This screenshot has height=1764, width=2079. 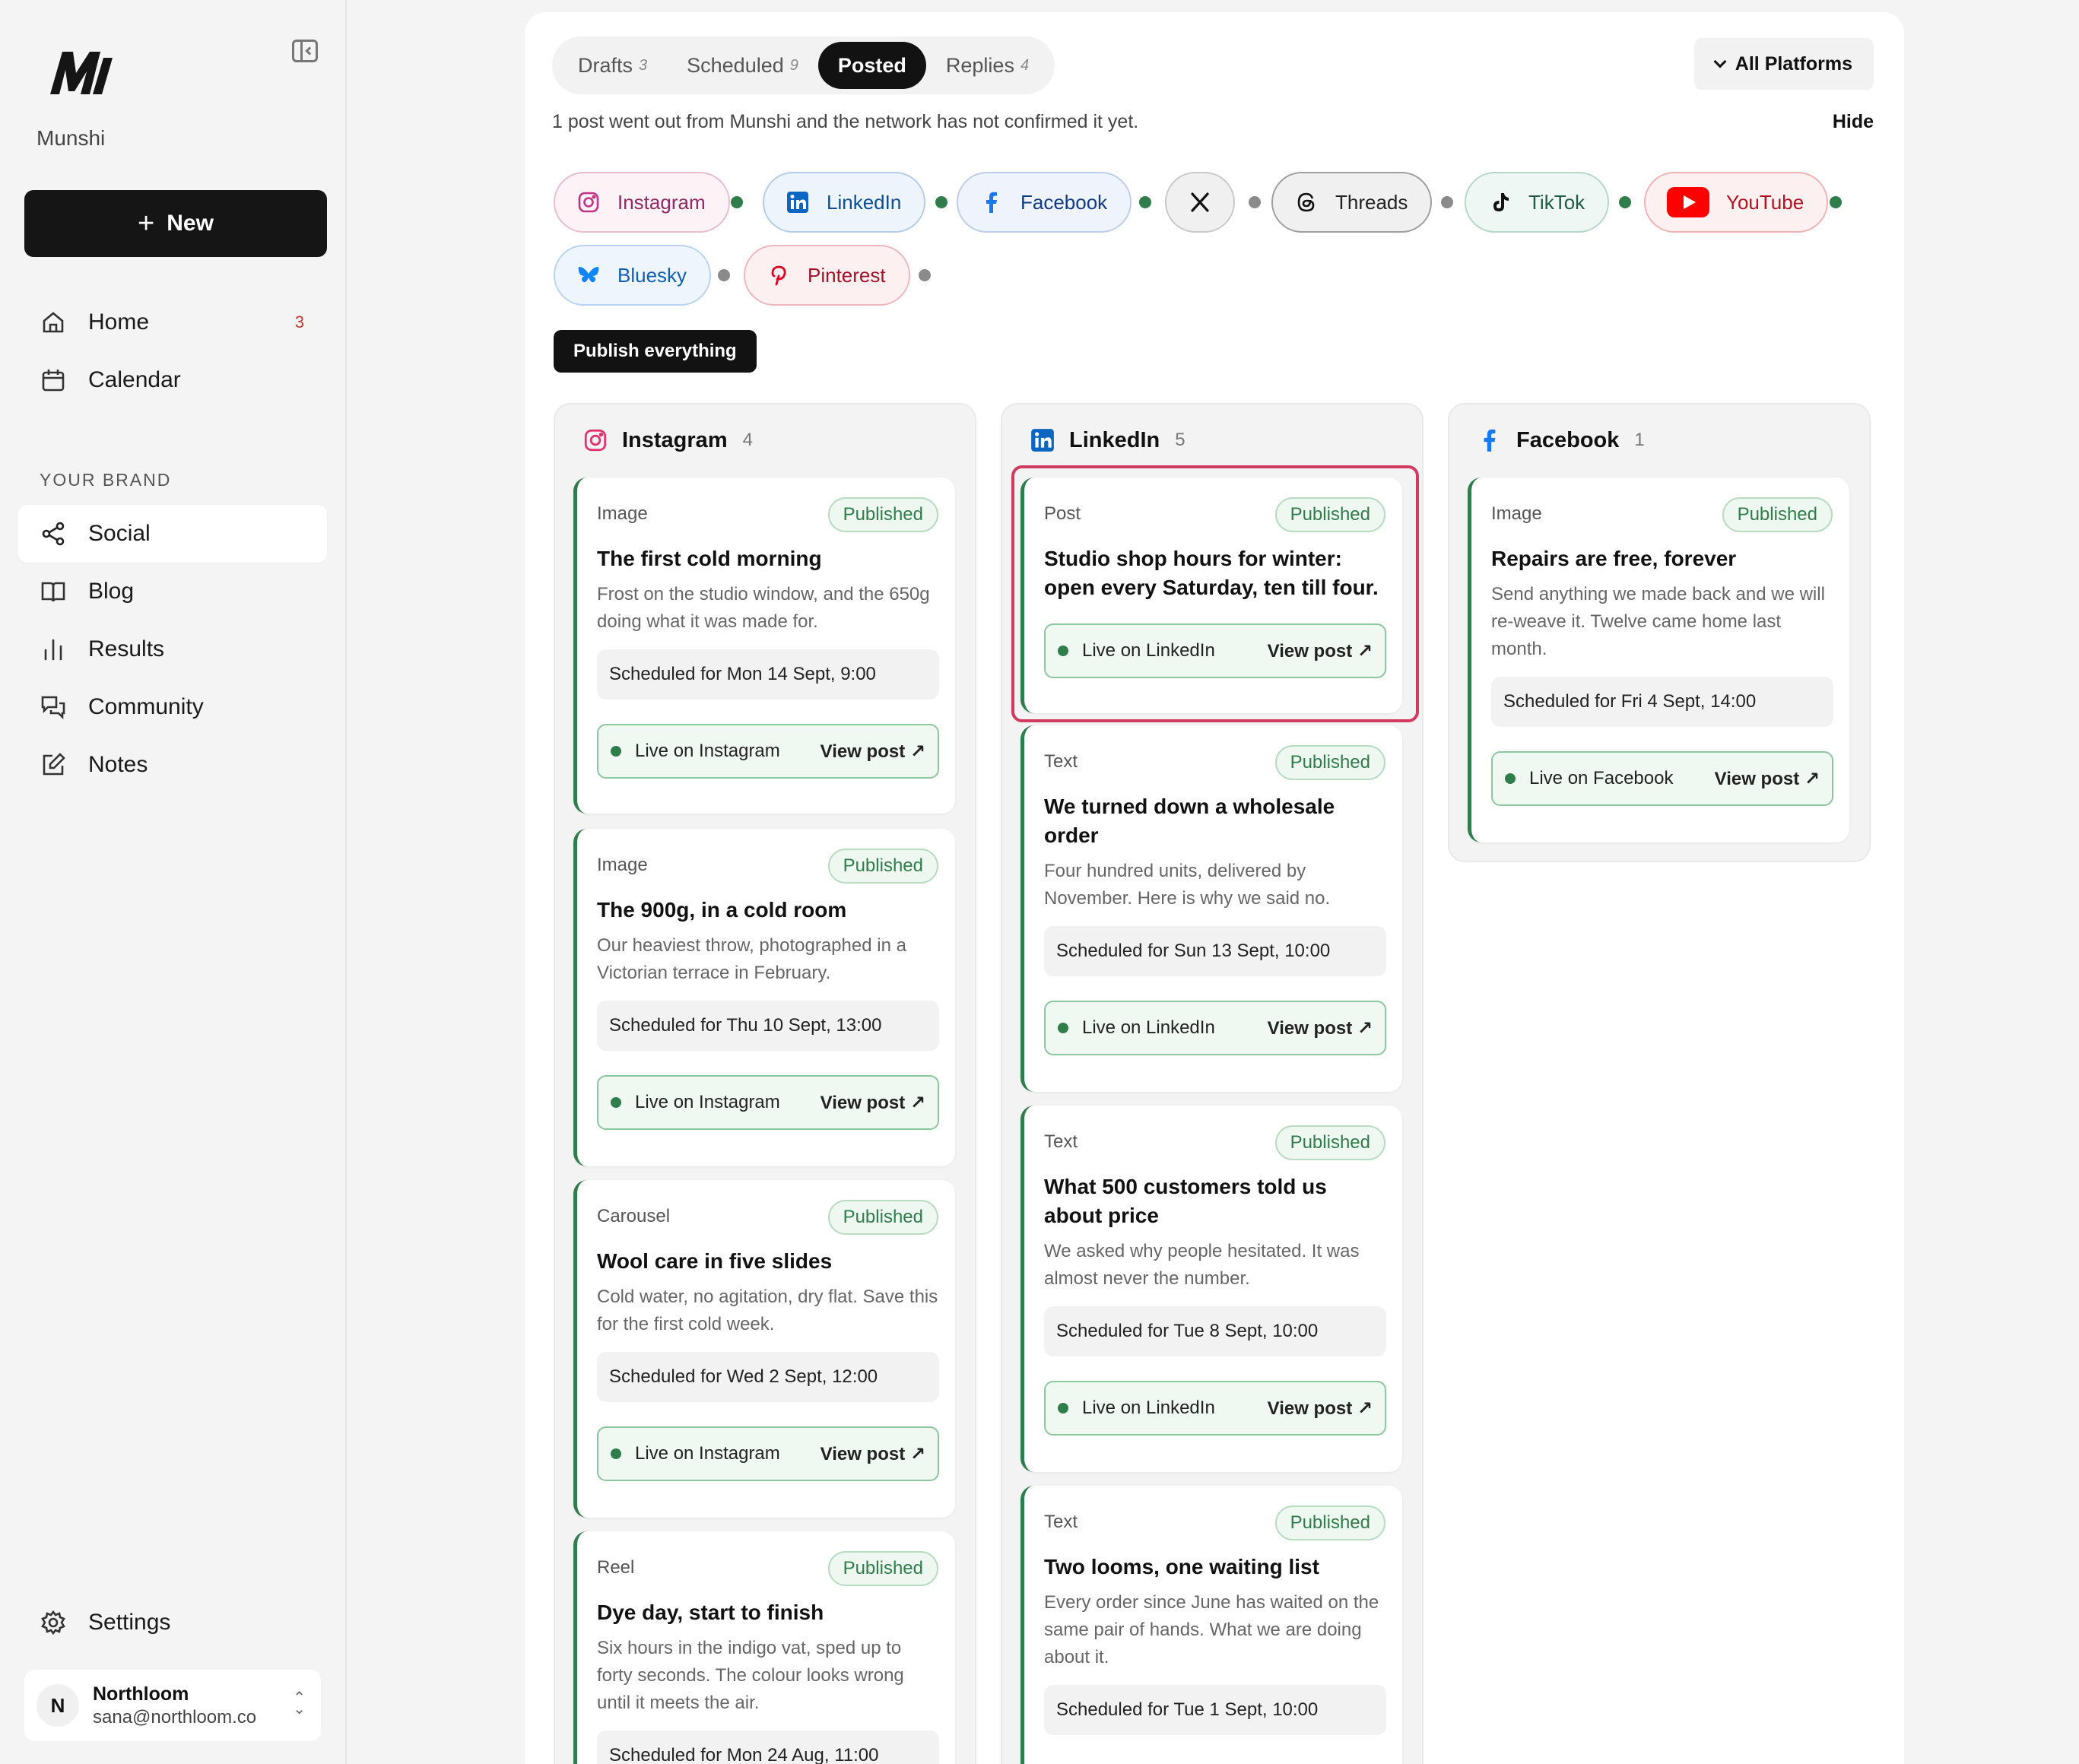 I want to click on live-label: Live on Facebook, so click(x=1601, y=778).